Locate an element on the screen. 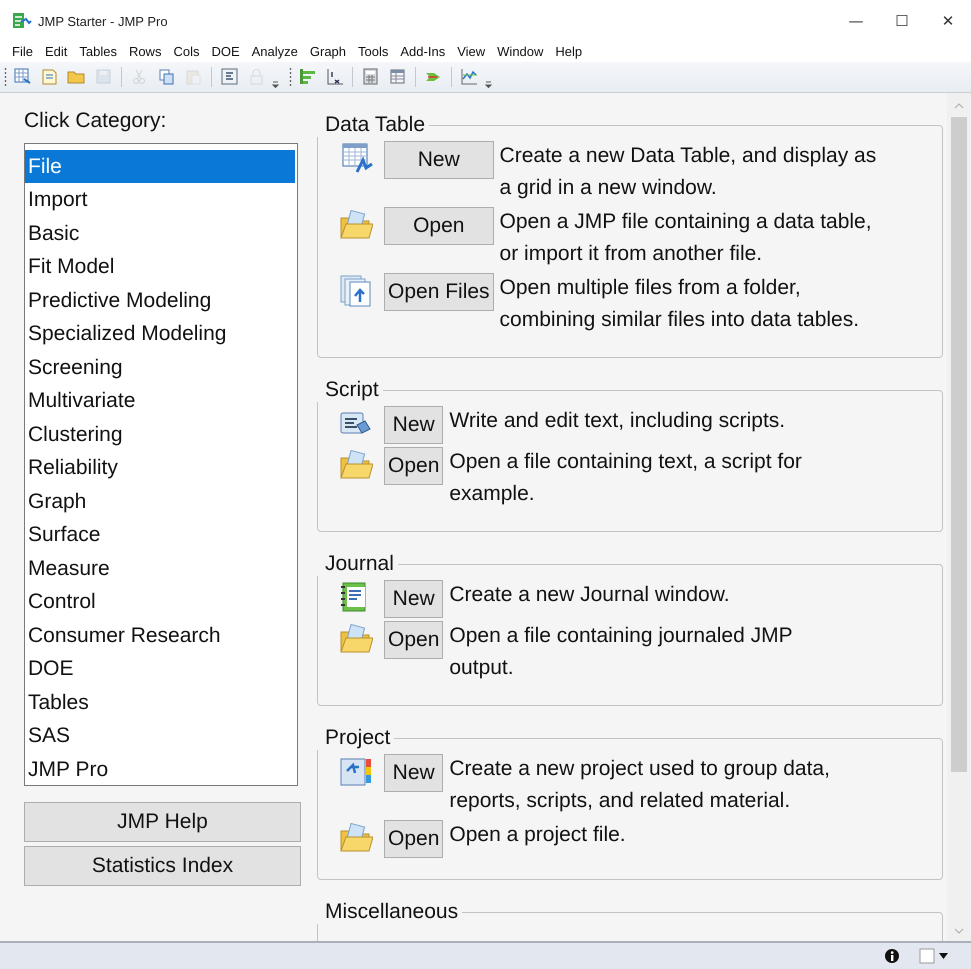  panel-heading: Click Category: is located at coordinates (96, 121).